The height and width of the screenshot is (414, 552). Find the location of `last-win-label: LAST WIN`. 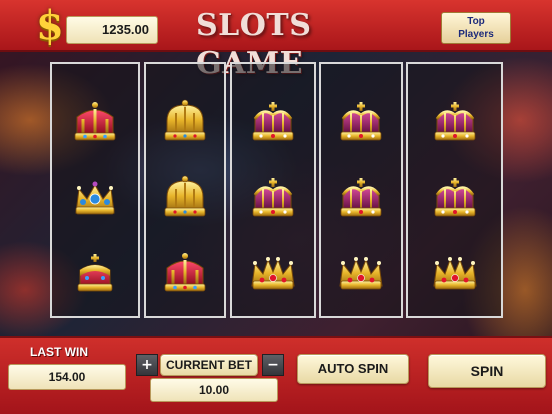

last-win-label: LAST WIN is located at coordinates (59, 352).